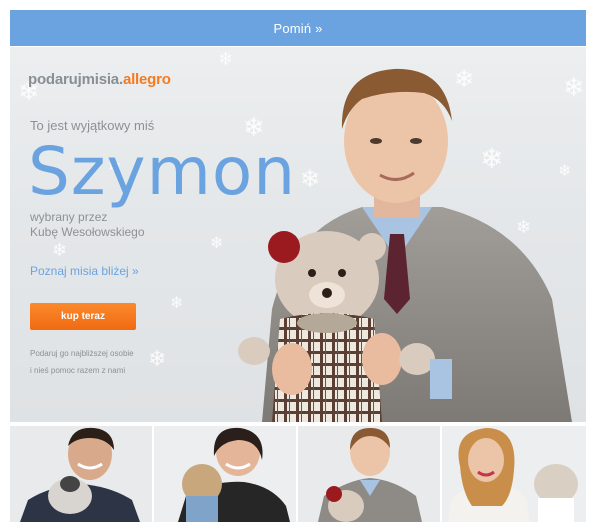 The height and width of the screenshot is (522, 590). What do you see at coordinates (92, 125) in the screenshot?
I see `hero-lead: To jest wyjątkowy miś` at bounding box center [92, 125].